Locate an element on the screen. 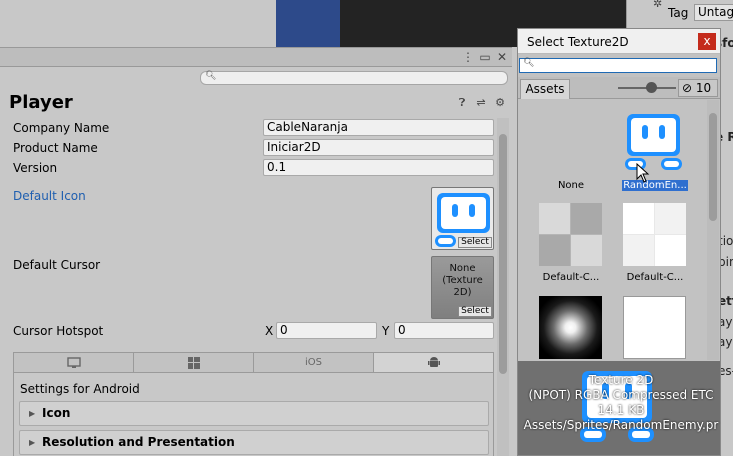  more-options-icon: ⋮ is located at coordinates (468, 57).